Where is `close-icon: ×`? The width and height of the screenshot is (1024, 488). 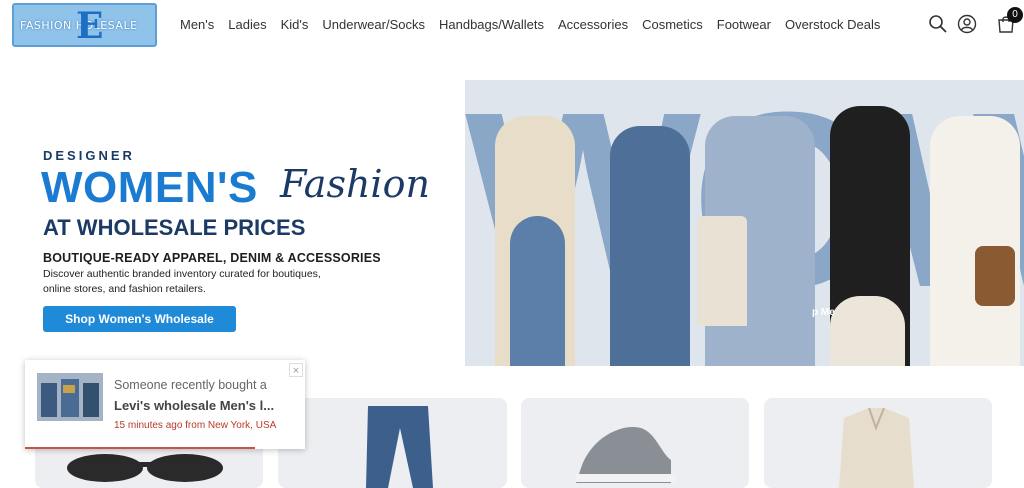
close-icon: × is located at coordinates (296, 370).